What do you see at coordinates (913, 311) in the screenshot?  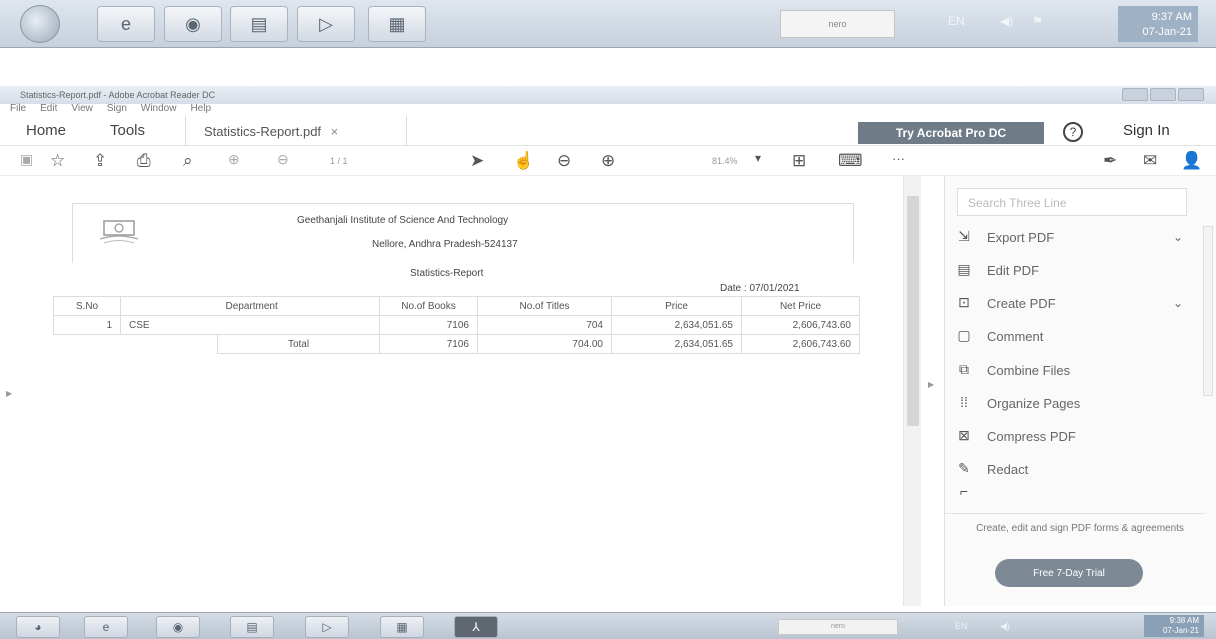 I see `scrollbar-thumb` at bounding box center [913, 311].